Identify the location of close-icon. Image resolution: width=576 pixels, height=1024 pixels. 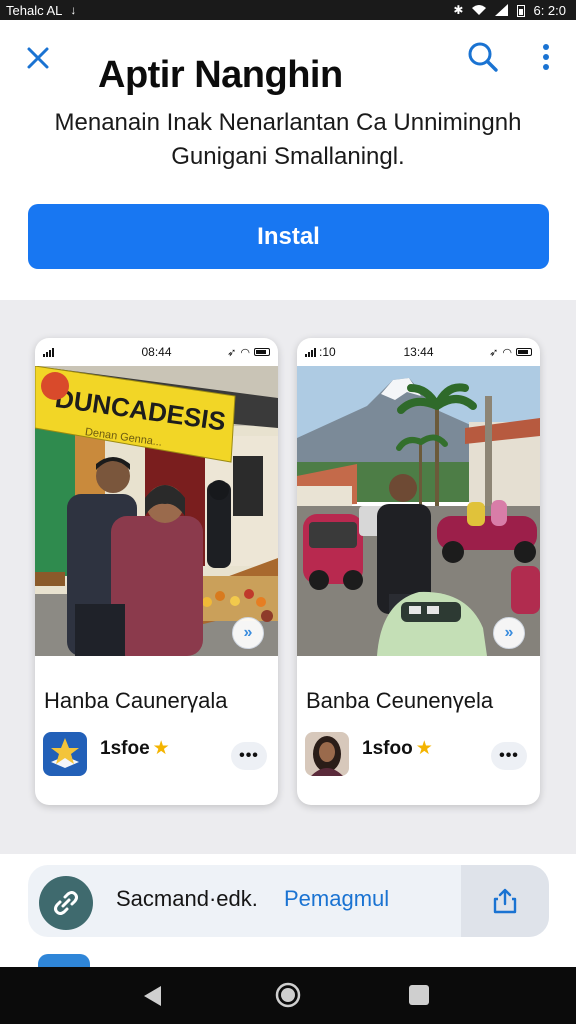
(38, 58).